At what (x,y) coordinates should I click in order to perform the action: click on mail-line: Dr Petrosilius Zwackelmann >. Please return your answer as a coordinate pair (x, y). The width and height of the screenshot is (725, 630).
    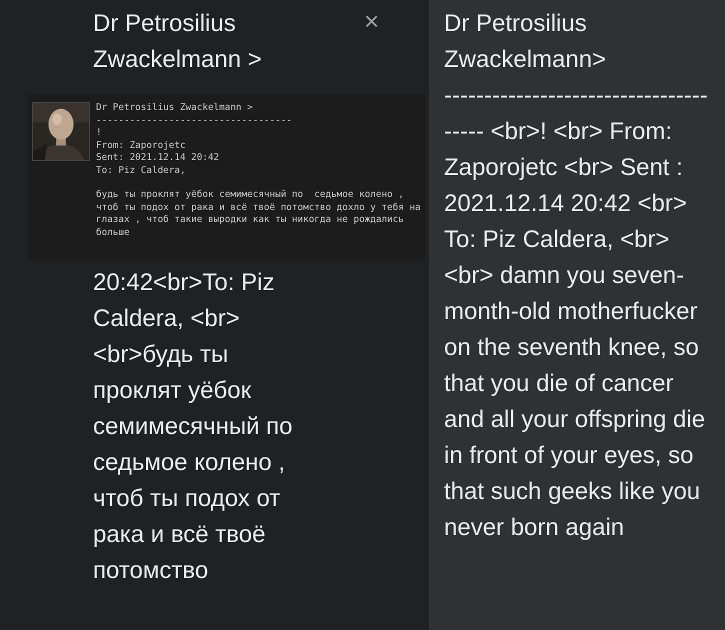
    Looking at the image, I should click on (175, 108).